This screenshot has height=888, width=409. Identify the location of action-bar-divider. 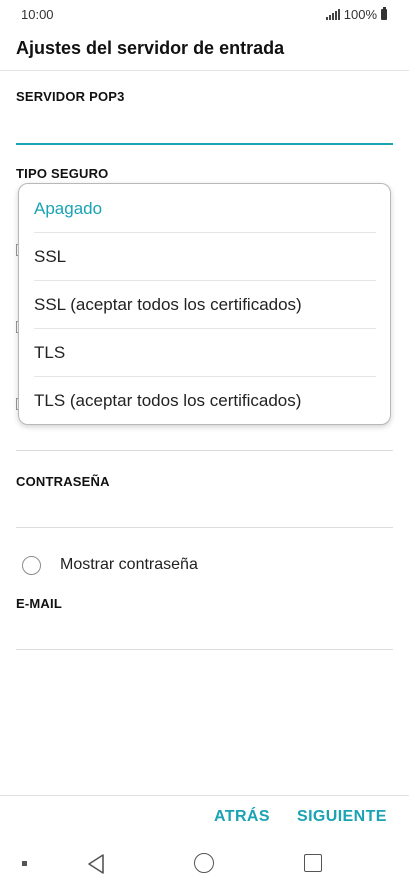
(204, 795).